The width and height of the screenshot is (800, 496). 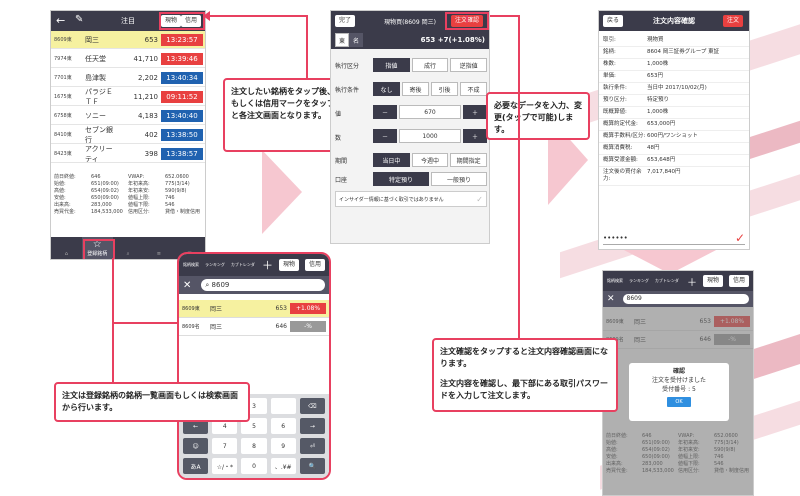 I want to click on insider-checkbox: インサイダー情報に基づく取引ではありません ✓, so click(x=411, y=199).